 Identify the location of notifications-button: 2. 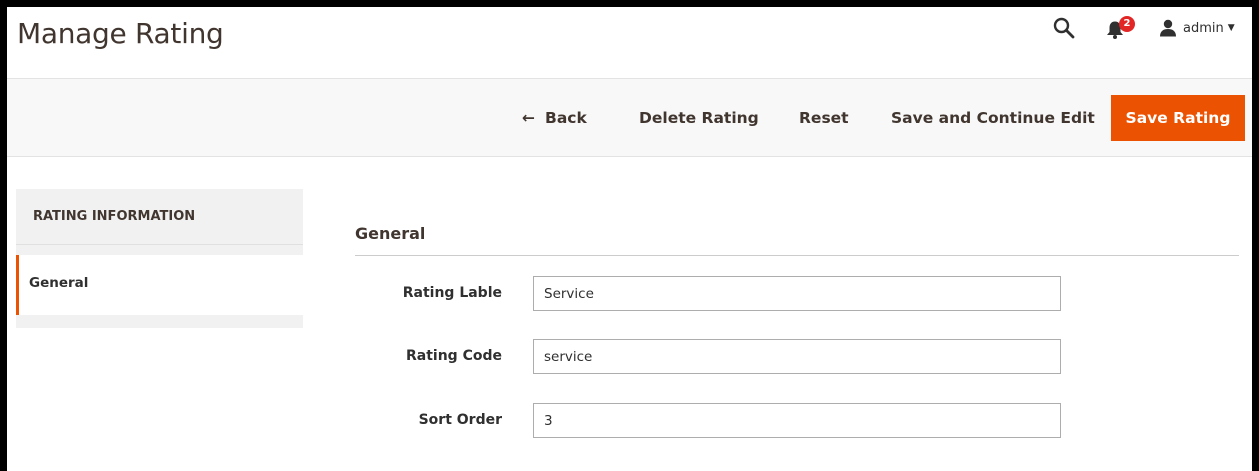
(1120, 28).